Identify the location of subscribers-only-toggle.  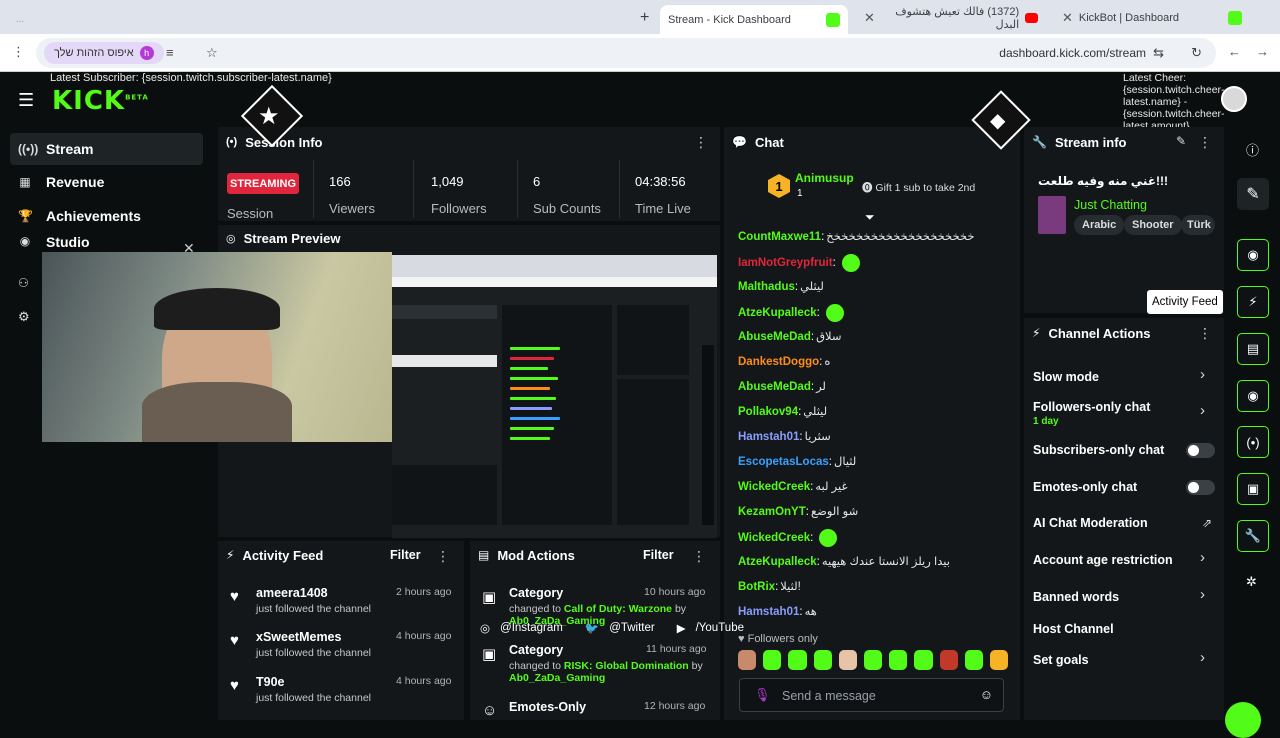
(1200, 450).